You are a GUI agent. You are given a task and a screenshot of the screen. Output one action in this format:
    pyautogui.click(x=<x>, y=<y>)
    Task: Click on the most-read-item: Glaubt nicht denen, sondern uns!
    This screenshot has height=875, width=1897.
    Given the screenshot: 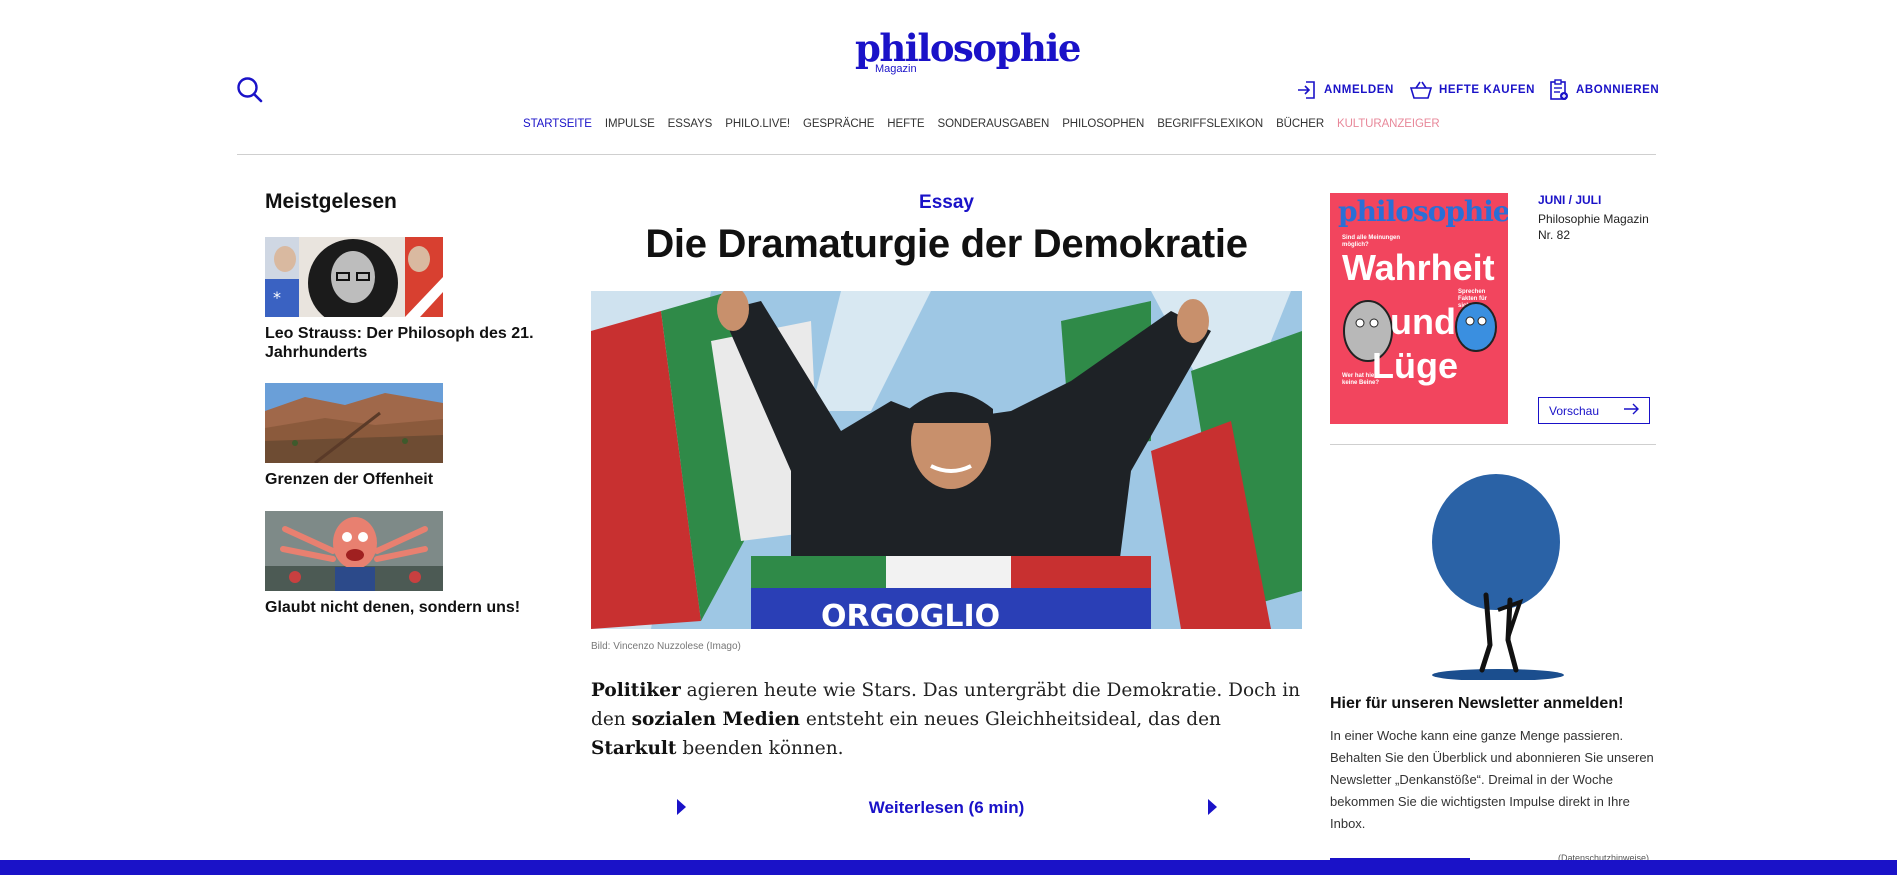 What is the action you would take?
    pyautogui.click(x=410, y=564)
    